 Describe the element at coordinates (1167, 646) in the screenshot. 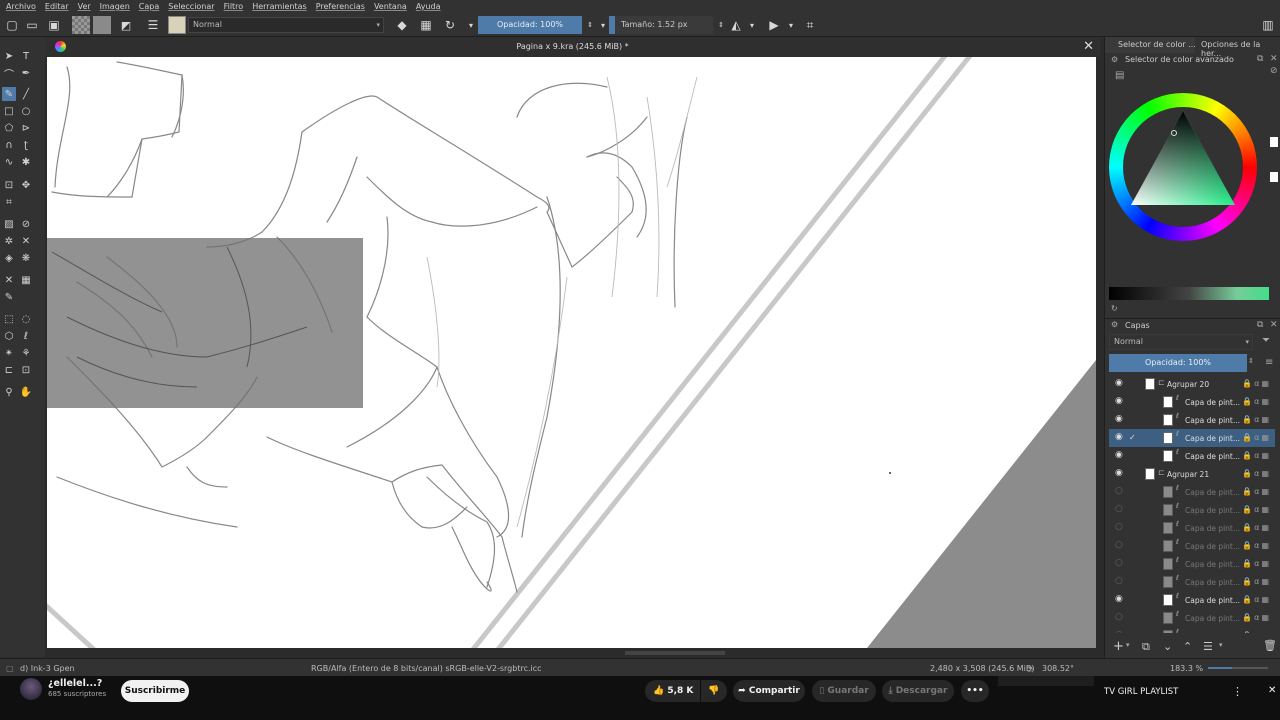

I see `move-down-icon: ⌄` at that location.